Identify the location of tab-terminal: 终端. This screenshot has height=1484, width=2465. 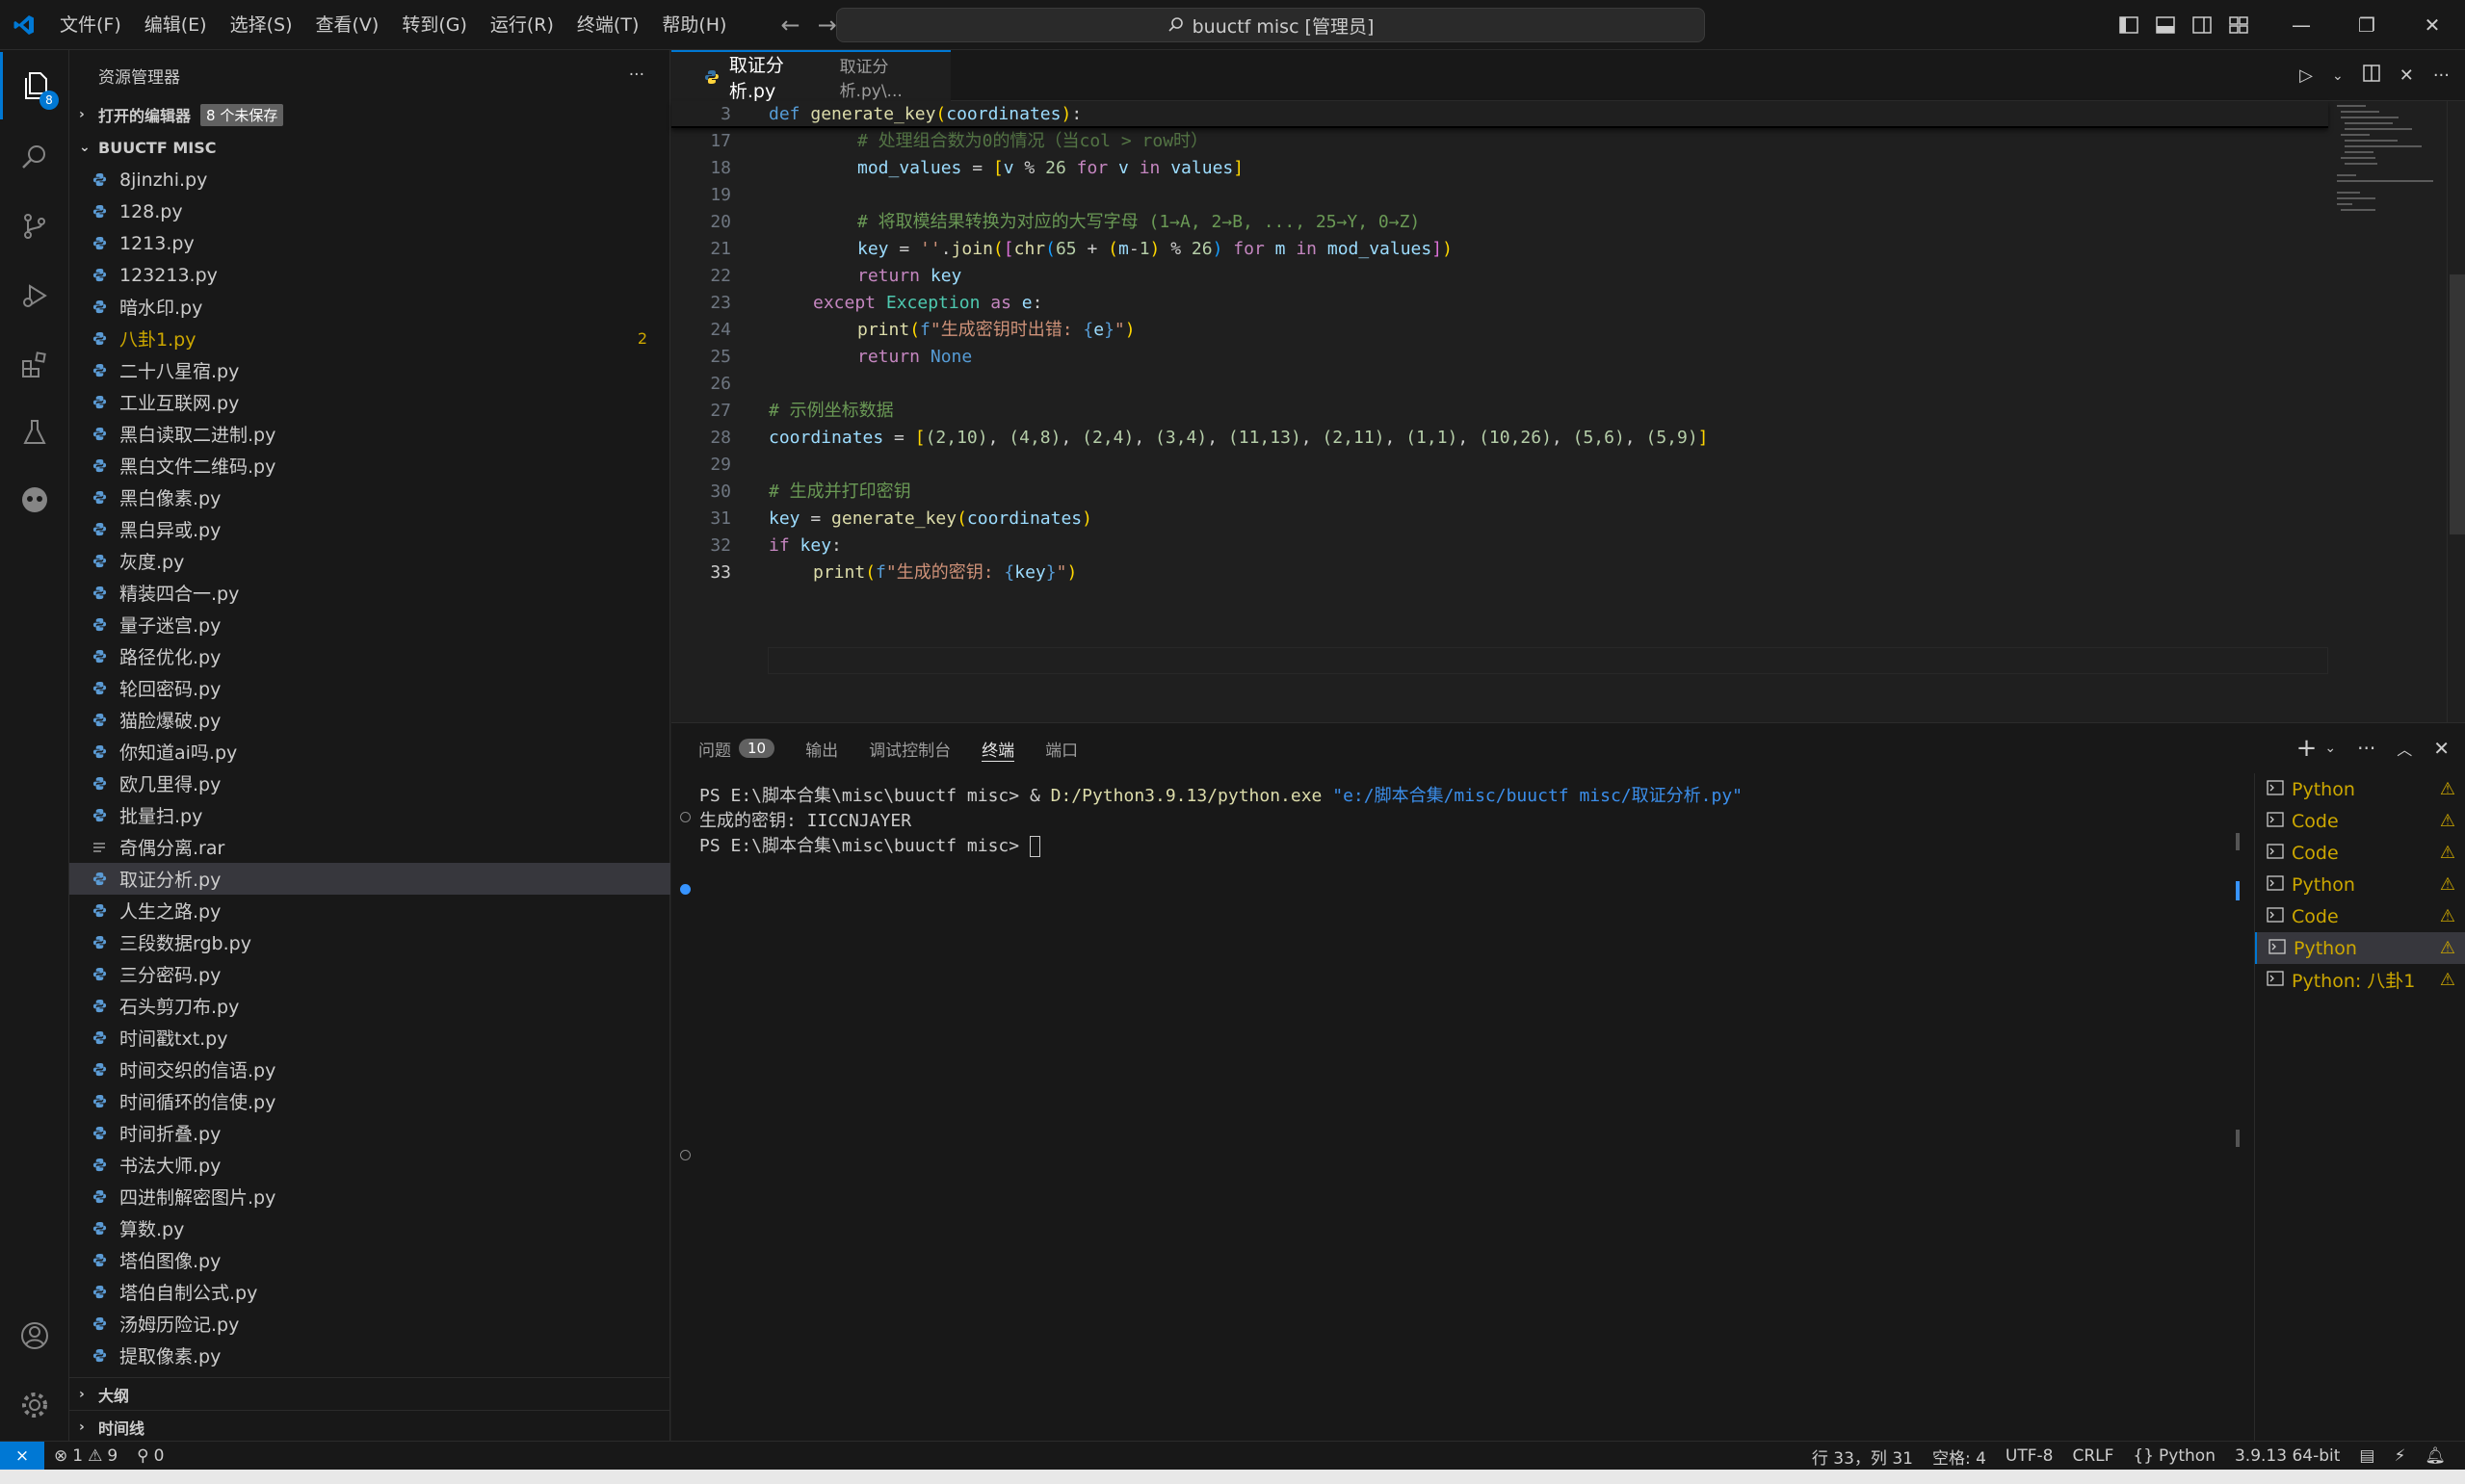
(998, 748).